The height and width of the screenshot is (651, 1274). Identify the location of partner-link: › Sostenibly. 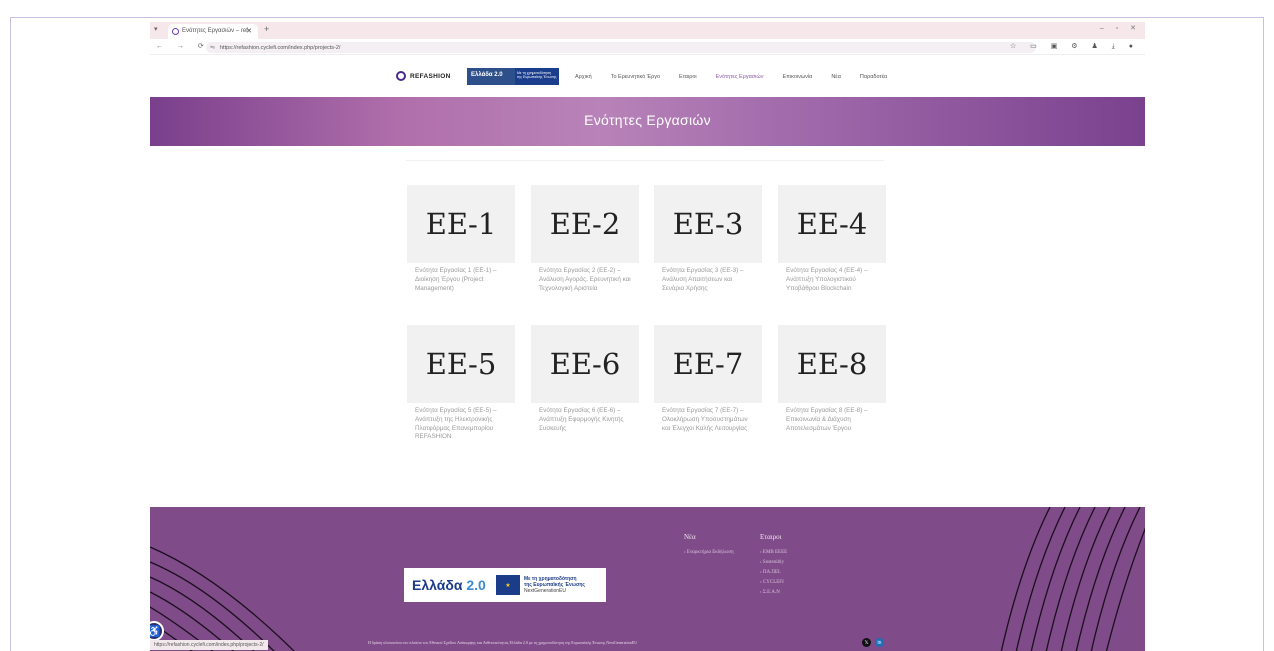
(773, 562).